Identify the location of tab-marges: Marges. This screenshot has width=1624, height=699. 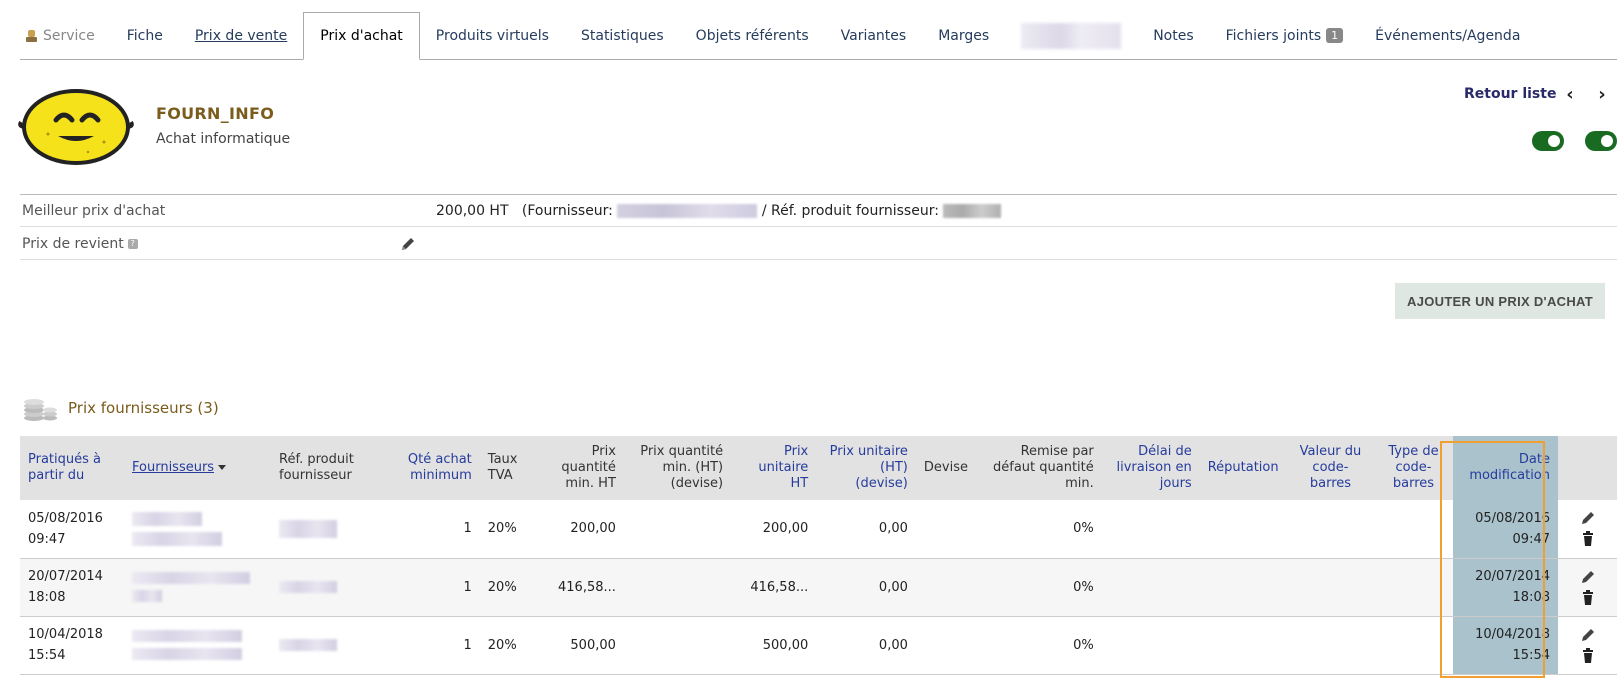
(963, 35).